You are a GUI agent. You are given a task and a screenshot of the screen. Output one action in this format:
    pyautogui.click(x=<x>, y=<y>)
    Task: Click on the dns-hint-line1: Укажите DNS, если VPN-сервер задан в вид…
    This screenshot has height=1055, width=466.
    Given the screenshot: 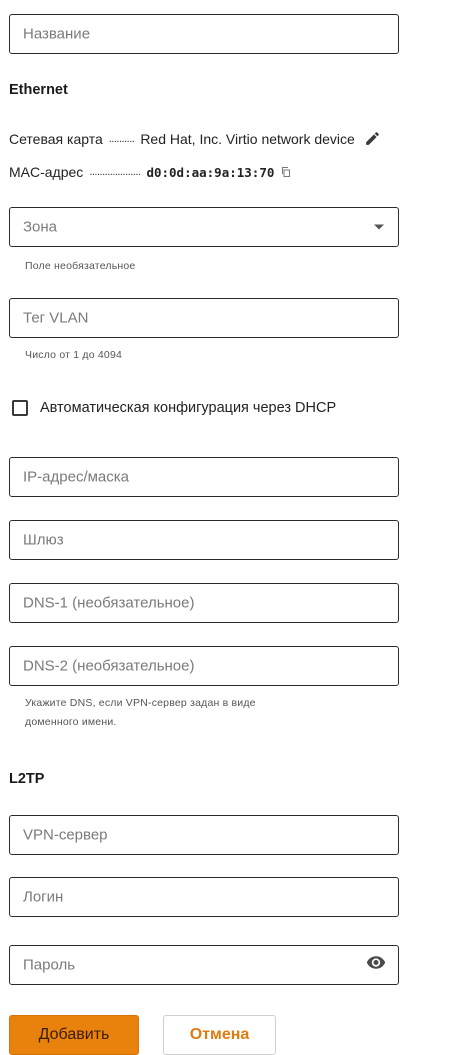 What is the action you would take?
    pyautogui.click(x=140, y=703)
    